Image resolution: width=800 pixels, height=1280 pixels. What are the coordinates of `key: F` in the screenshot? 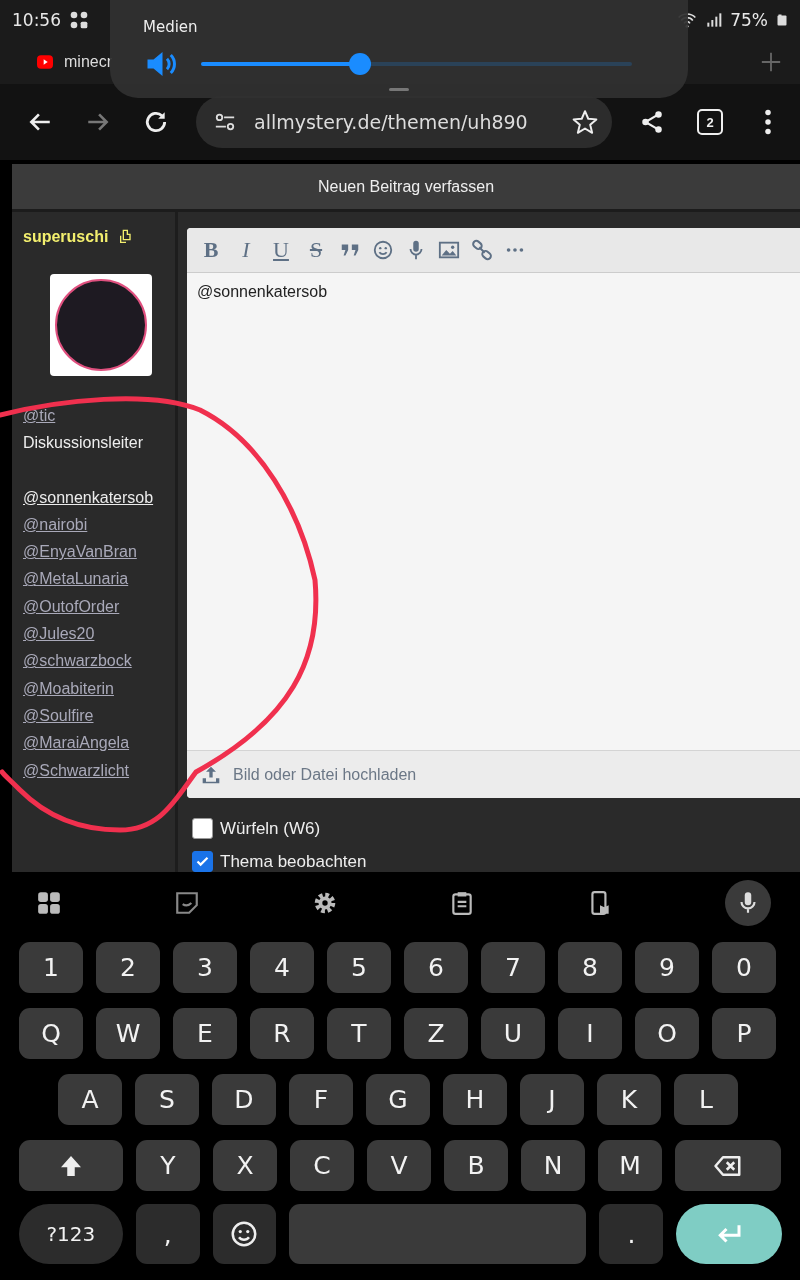 It's located at (321, 1099).